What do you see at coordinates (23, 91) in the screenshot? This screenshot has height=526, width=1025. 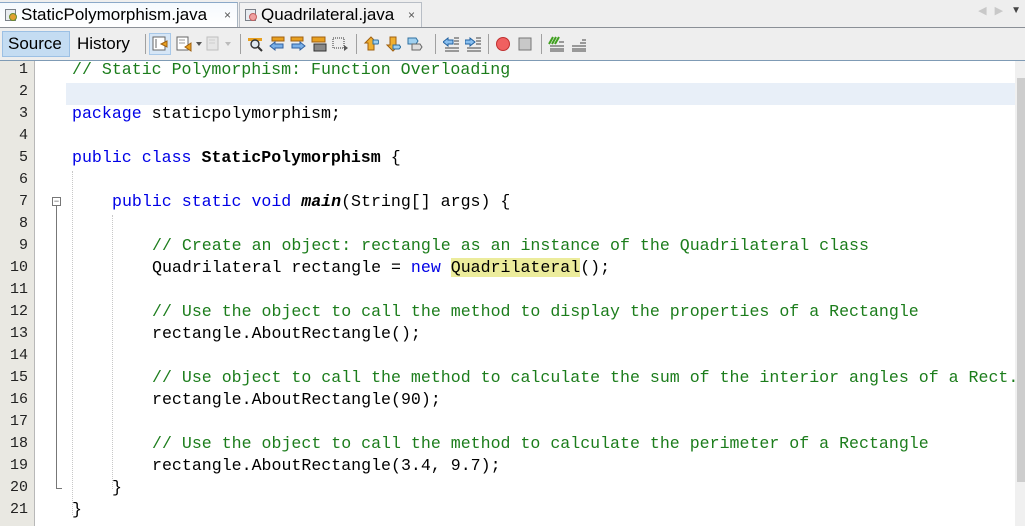 I see `line-number: 2` at bounding box center [23, 91].